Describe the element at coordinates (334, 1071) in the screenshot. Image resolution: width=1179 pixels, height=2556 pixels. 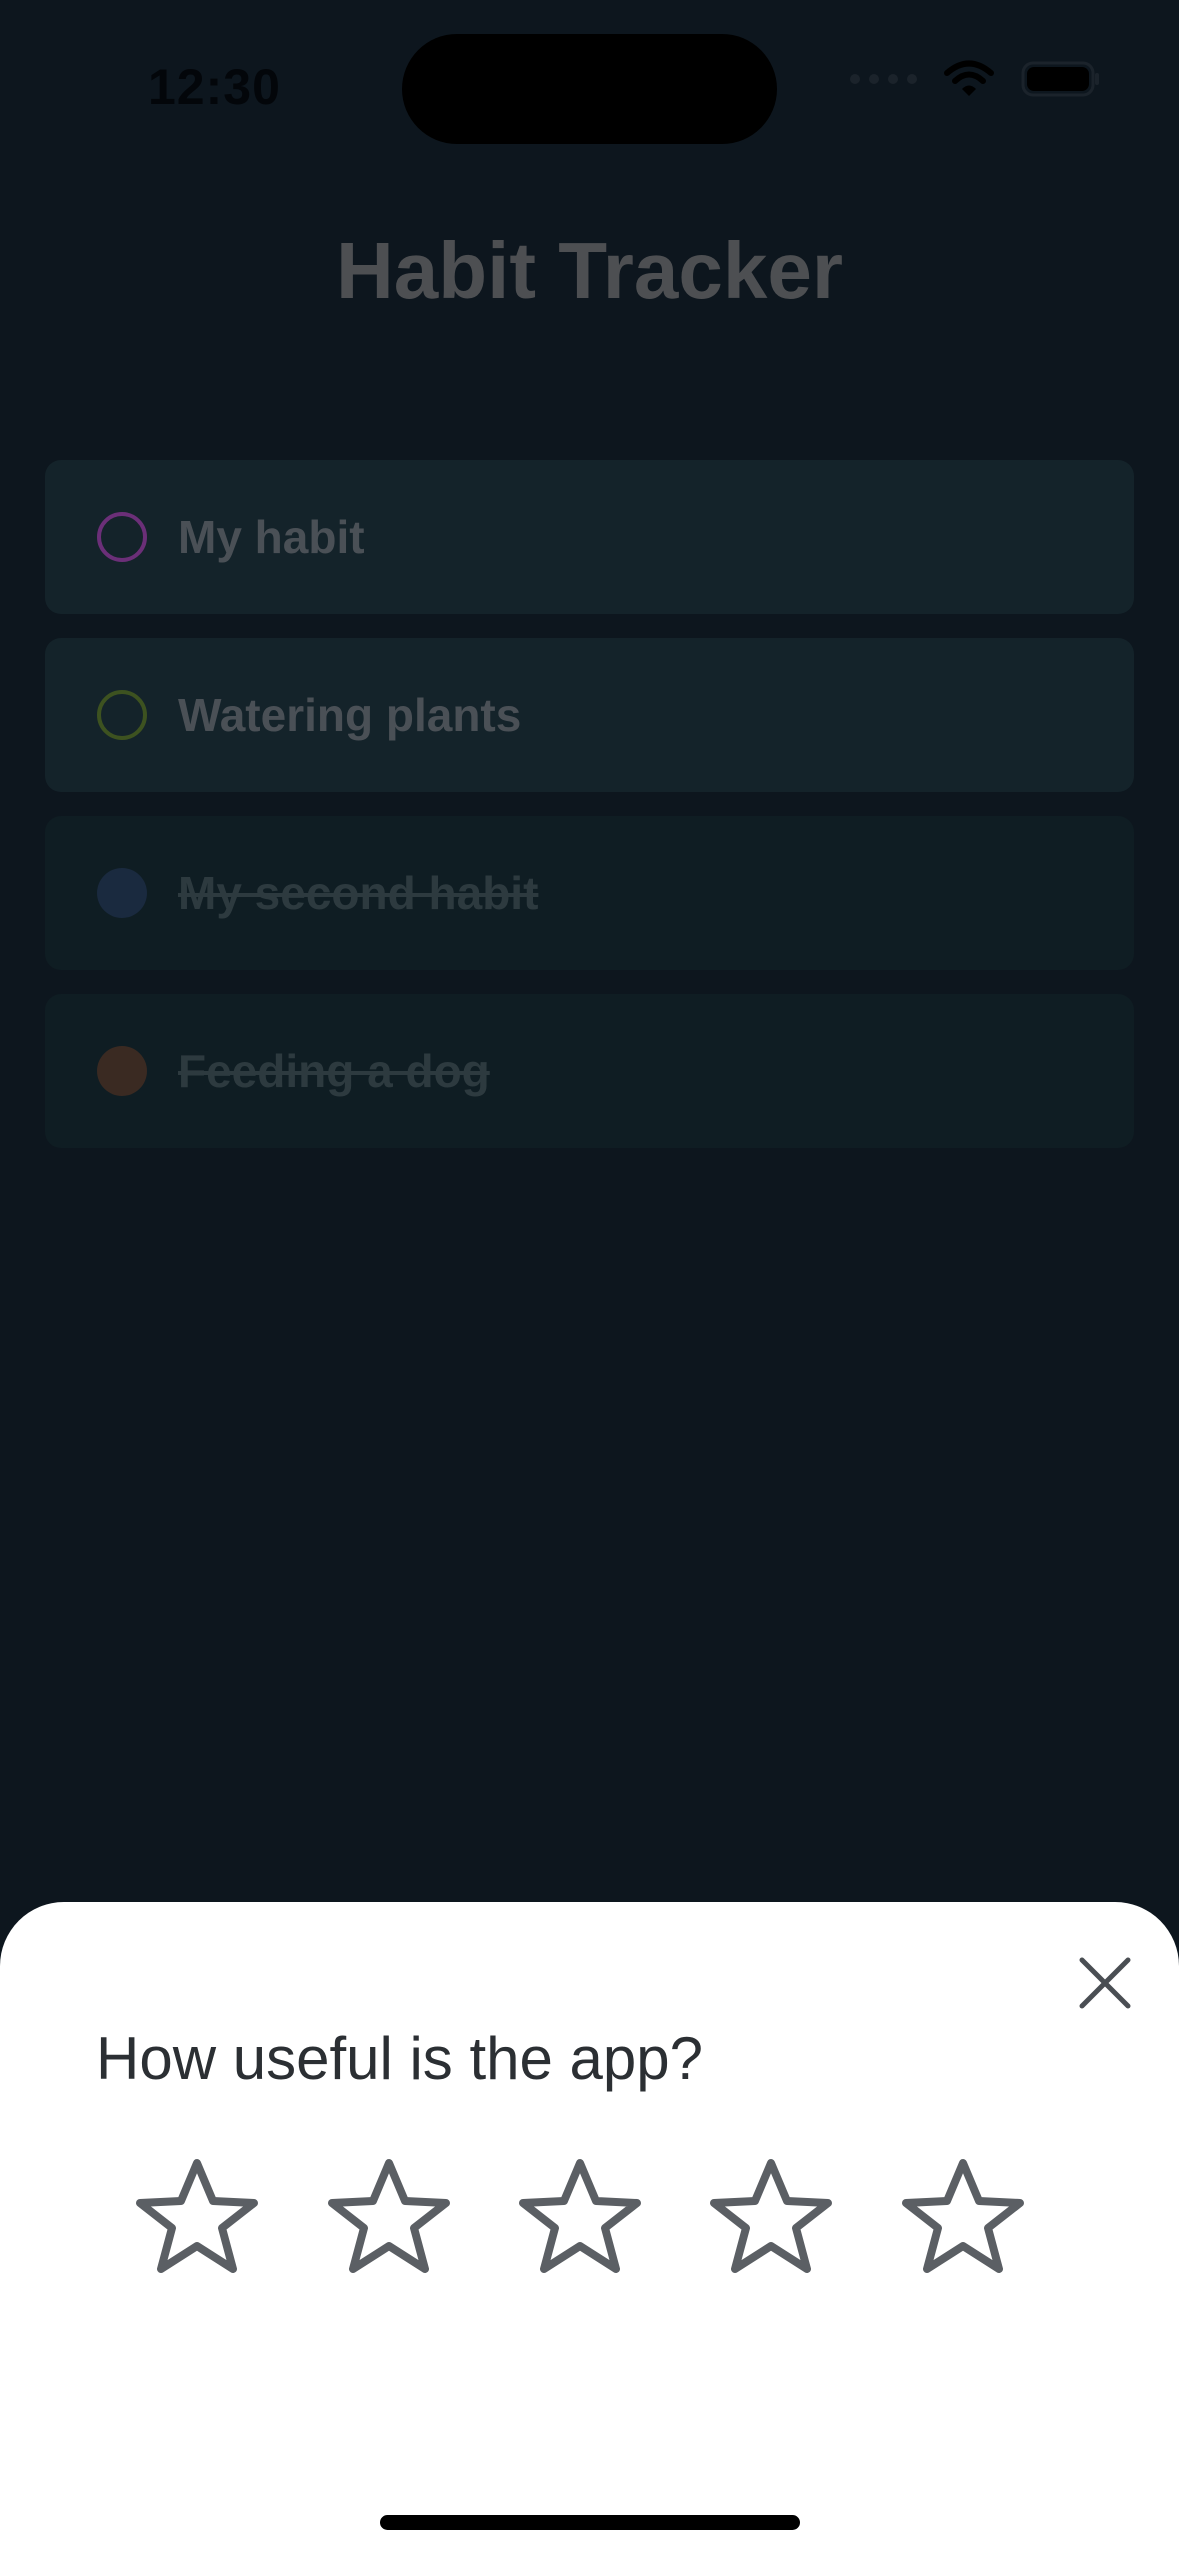
I see `habit-label: Feeding a dog` at that location.